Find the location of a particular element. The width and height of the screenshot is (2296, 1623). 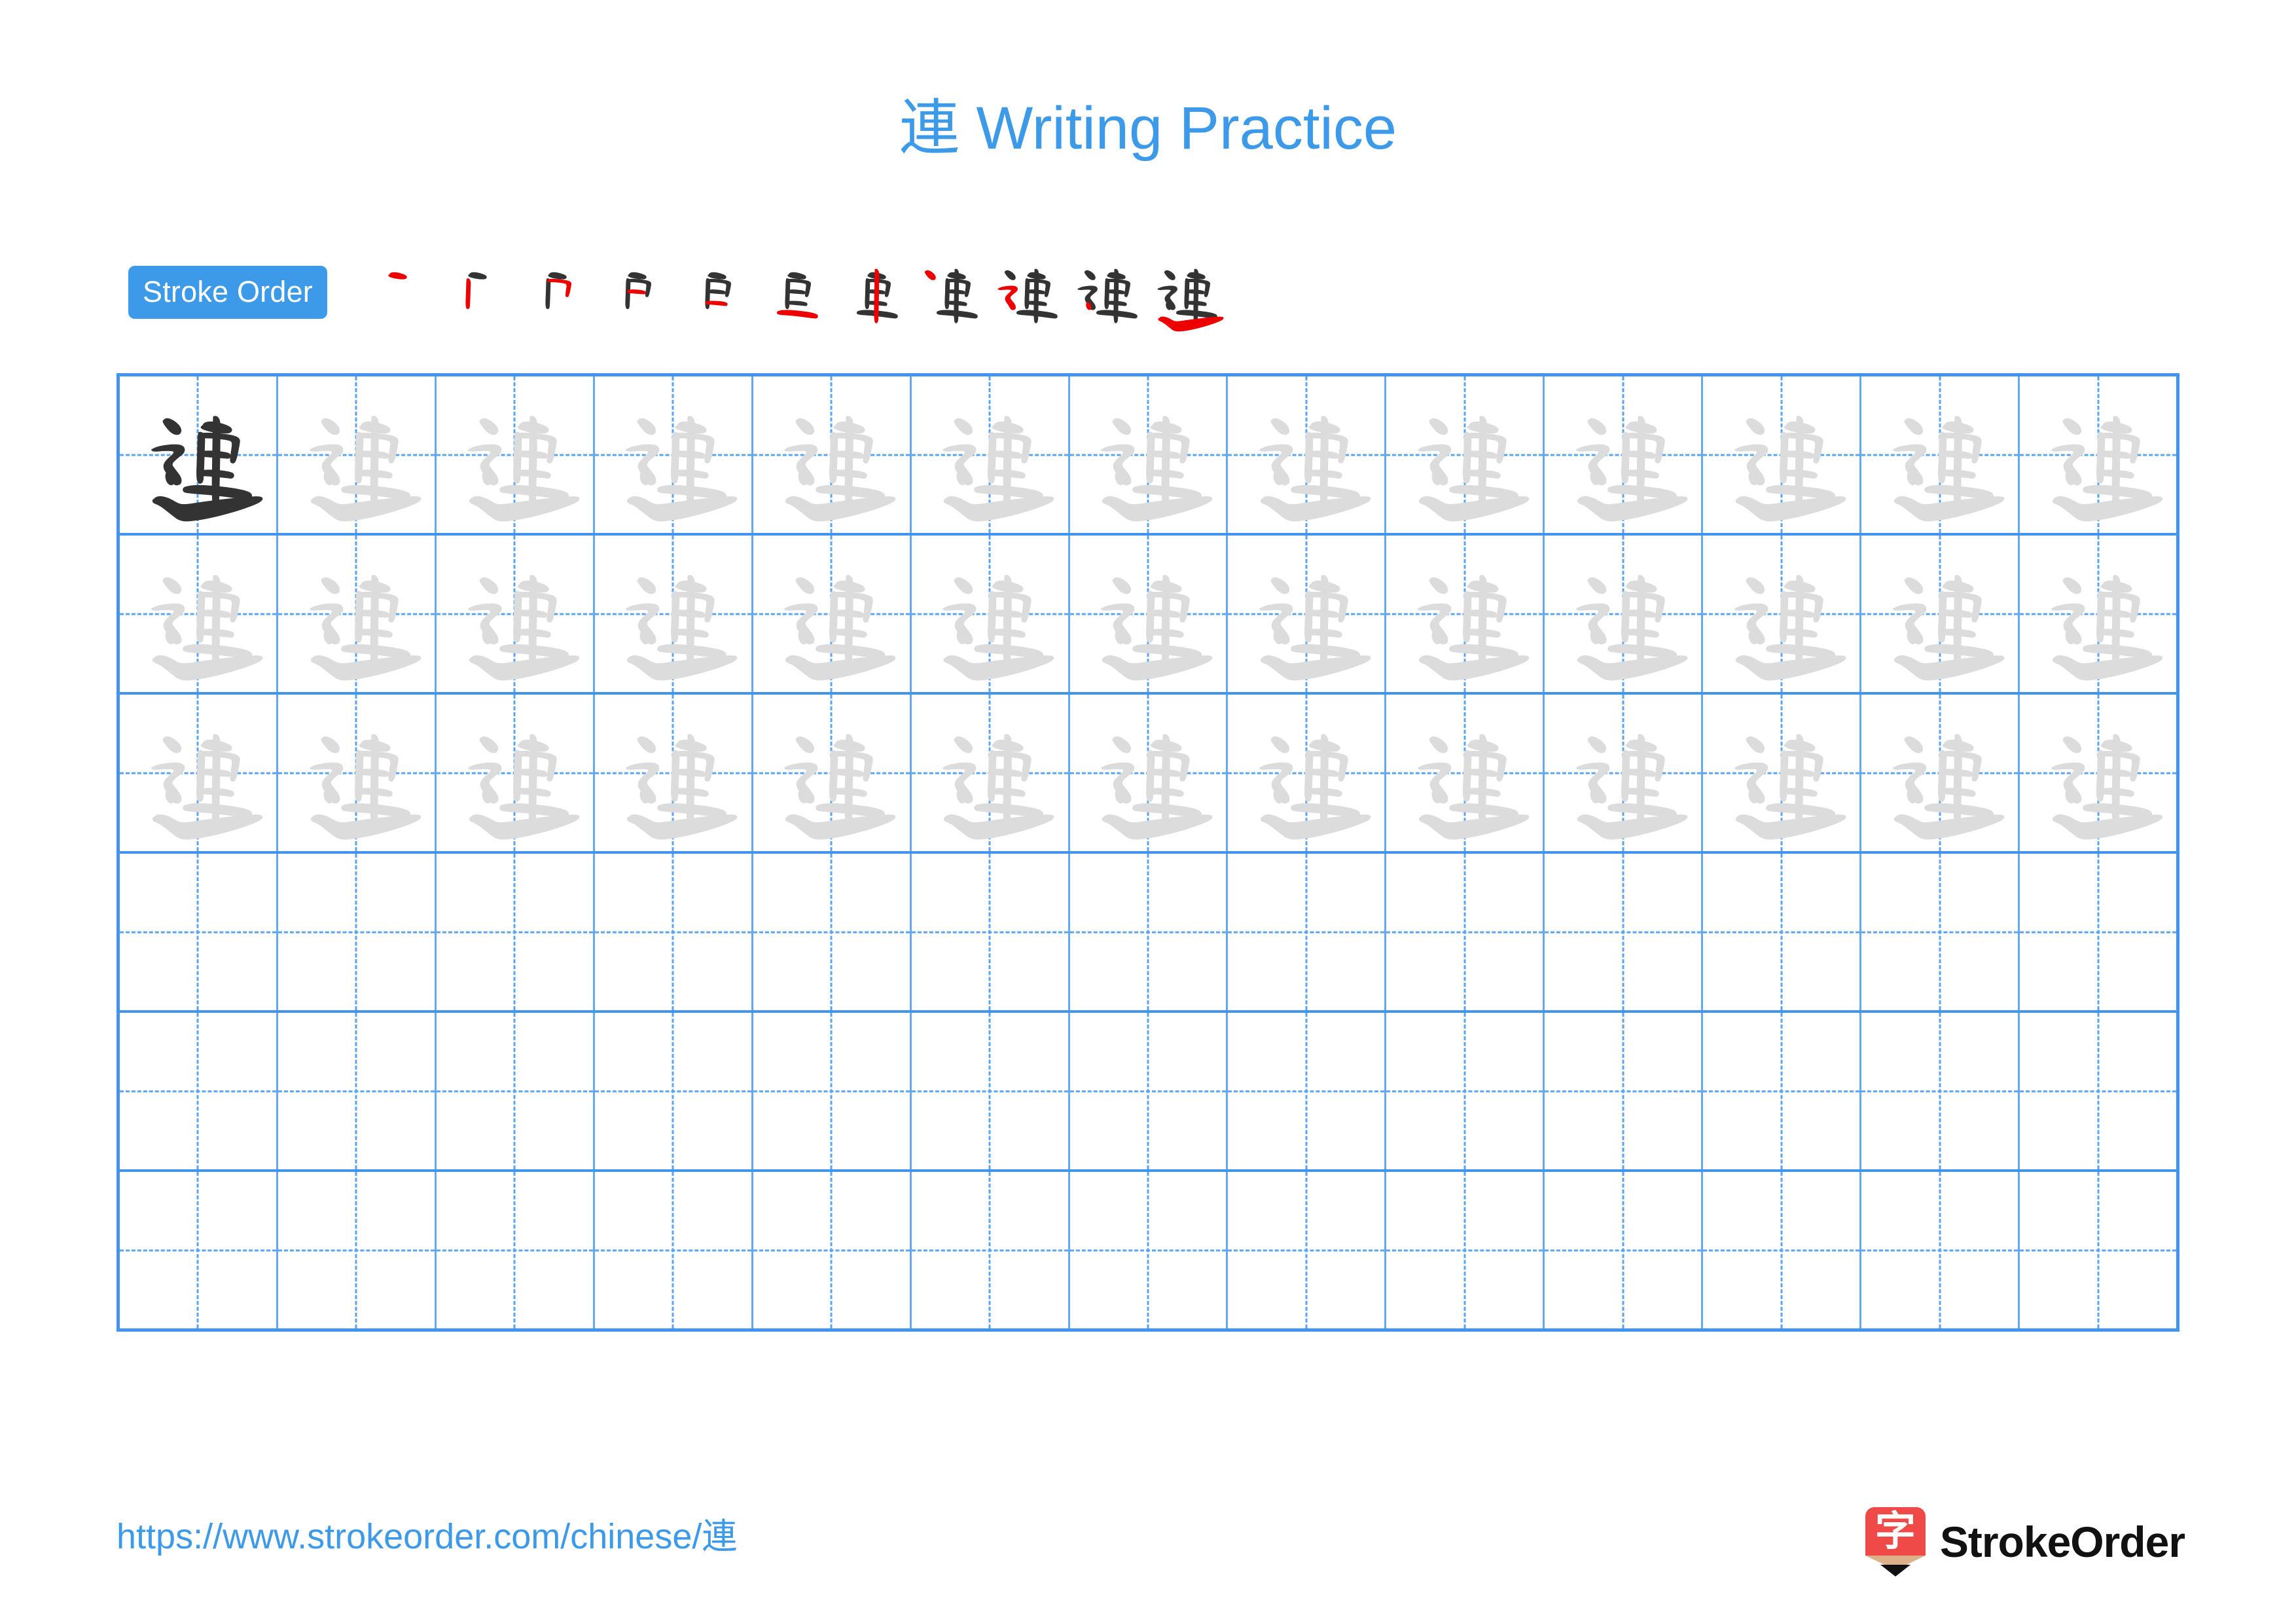

pencil-logo-character: 字 is located at coordinates (1895, 1531).